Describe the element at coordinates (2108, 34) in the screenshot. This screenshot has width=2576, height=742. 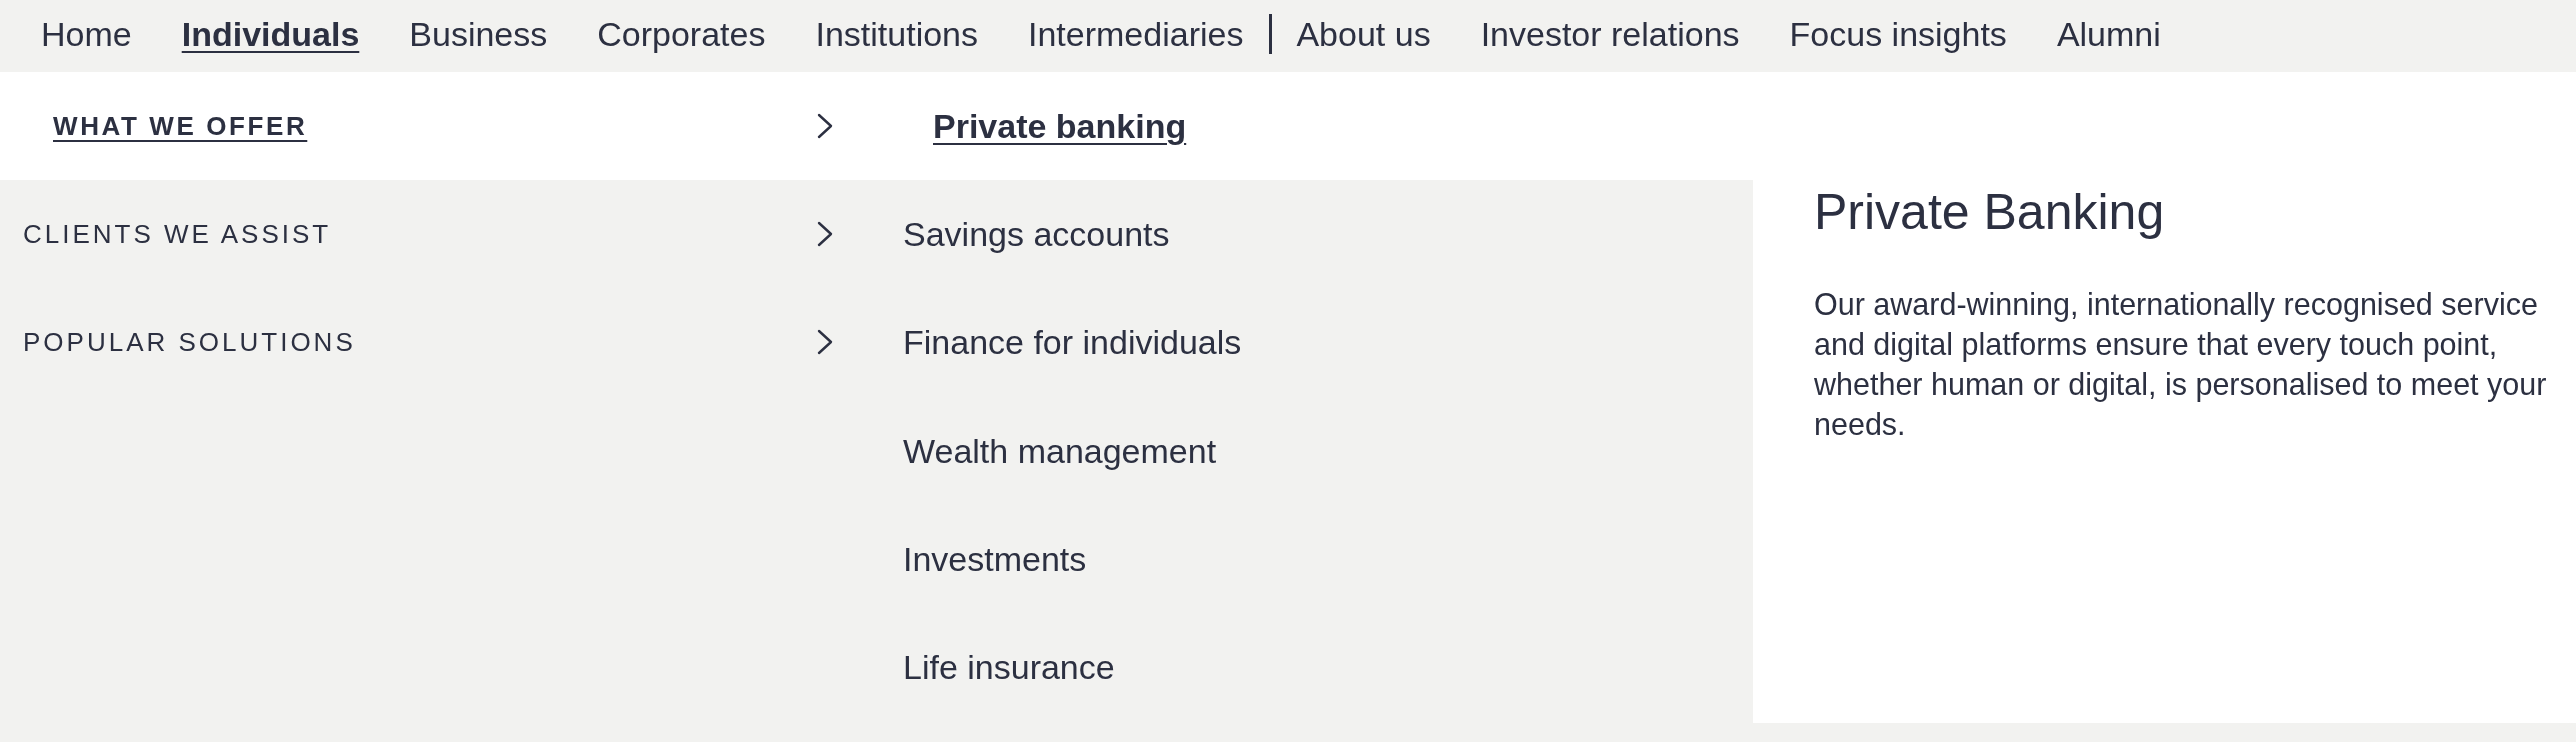
I see `nav-link: Alumni` at that location.